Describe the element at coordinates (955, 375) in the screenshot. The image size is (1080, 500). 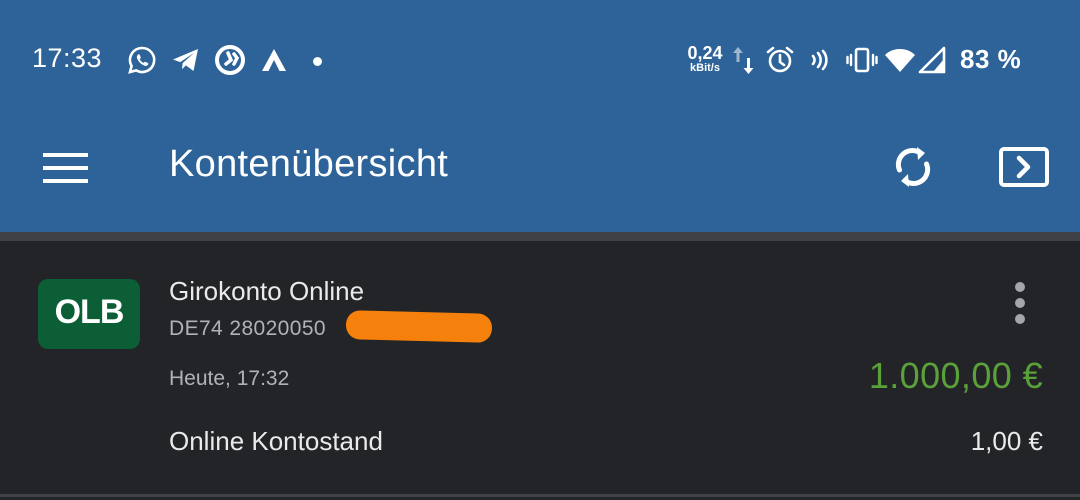
I see `account-balance: 1.000,00 €` at that location.